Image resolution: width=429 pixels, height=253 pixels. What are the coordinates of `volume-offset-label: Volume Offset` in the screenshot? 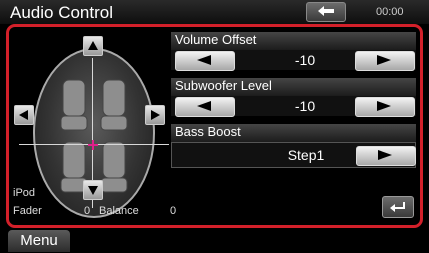 It's located at (293, 41).